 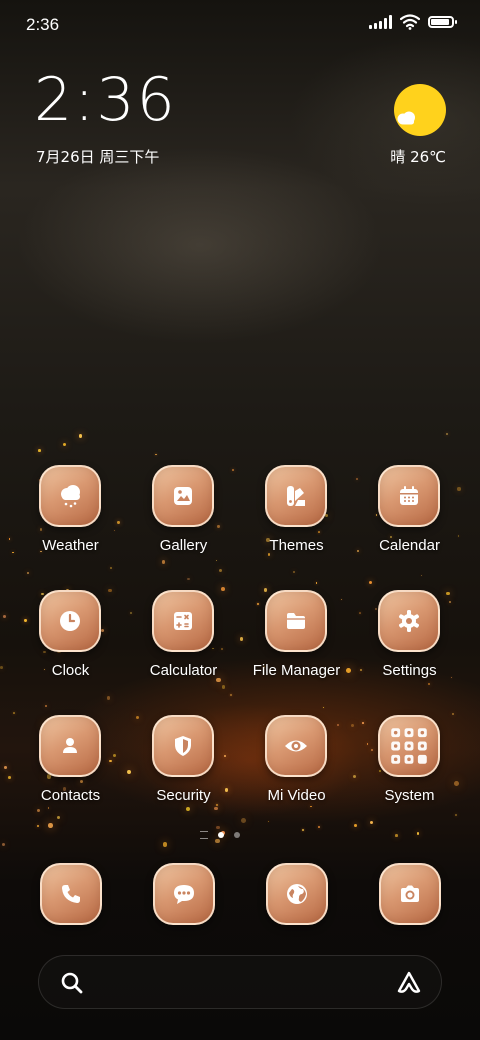 I want to click on app-label: Calendar, so click(x=409, y=545).